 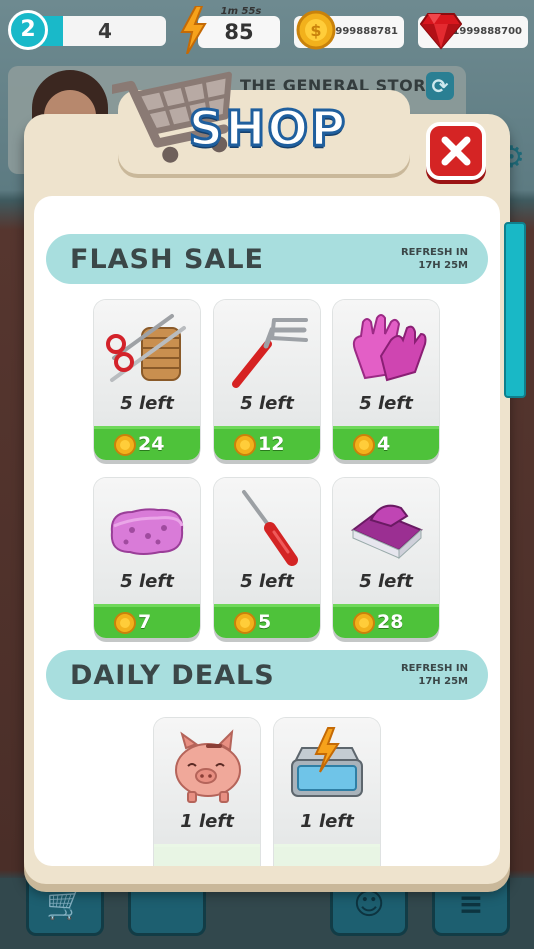 I want to click on buy-button: 12, so click(x=267, y=443).